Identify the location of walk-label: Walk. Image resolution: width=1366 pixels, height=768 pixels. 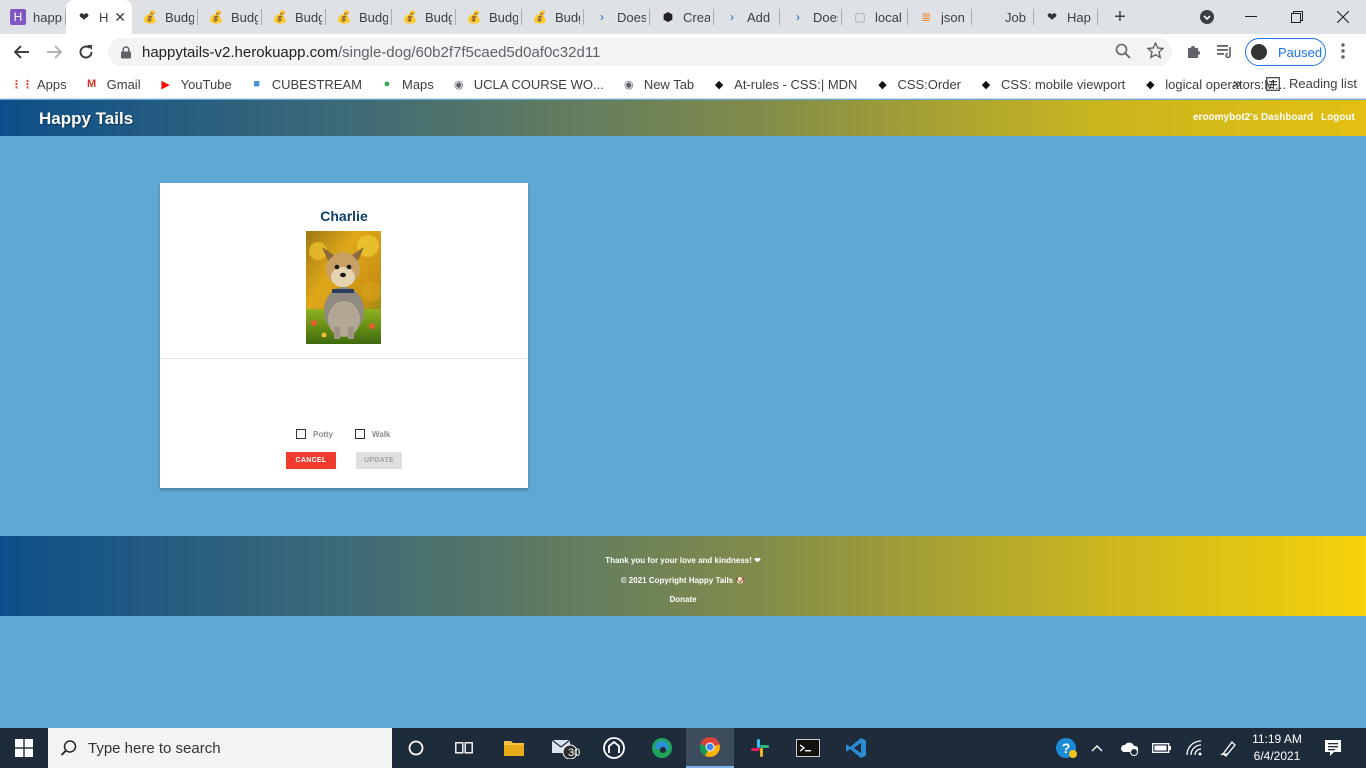
(381, 434).